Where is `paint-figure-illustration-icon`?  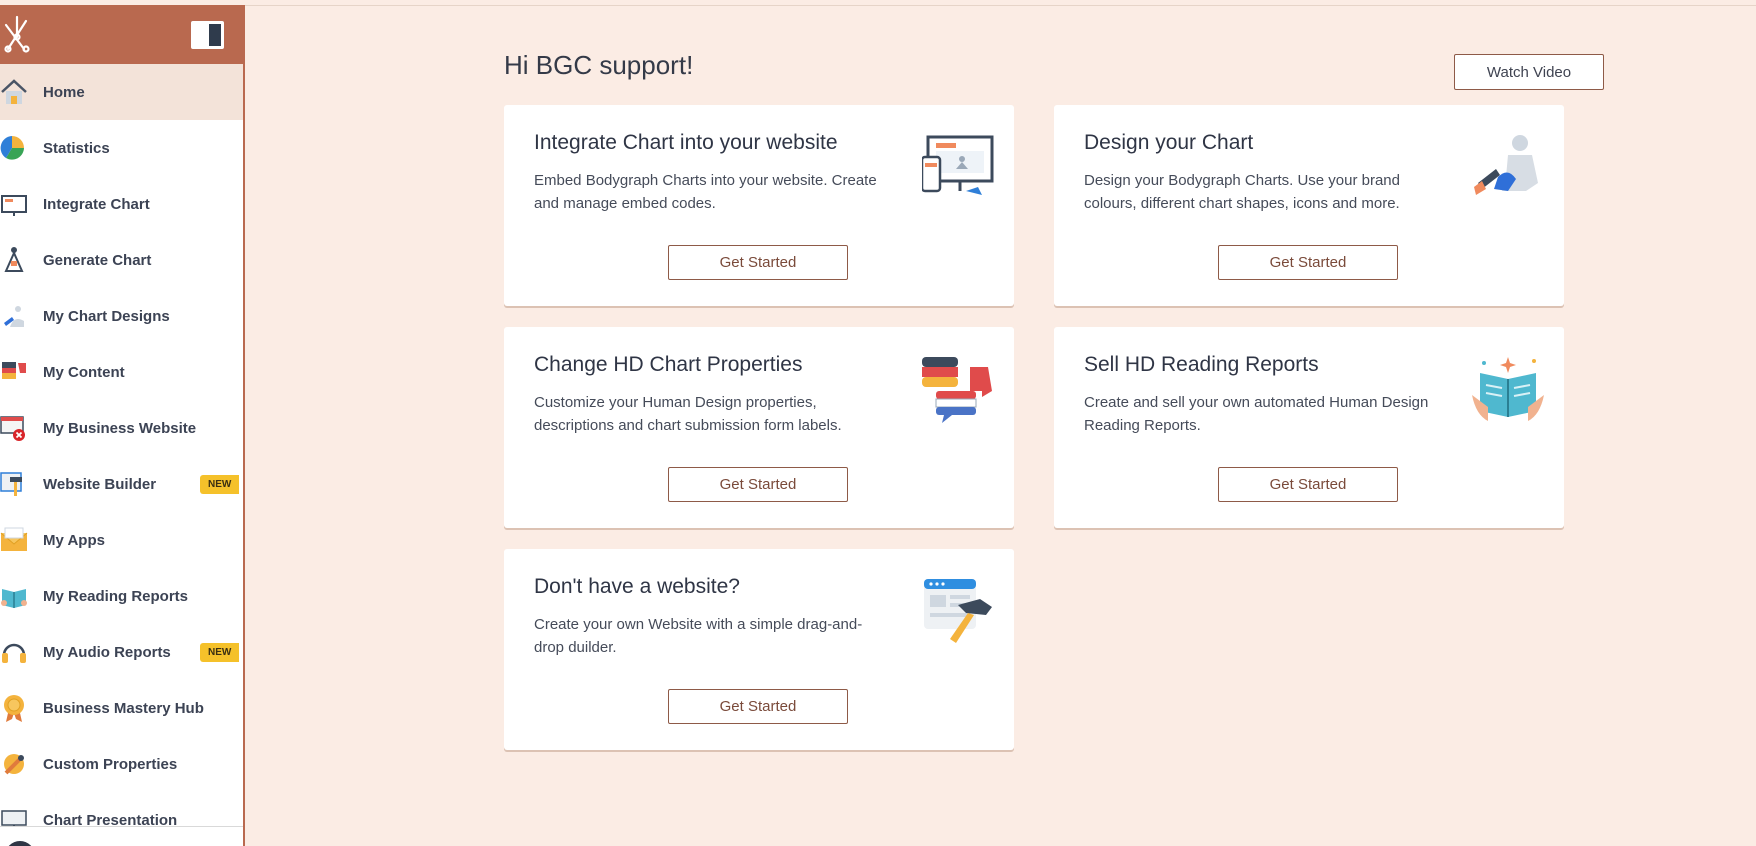 paint-figure-illustration-icon is located at coordinates (1506, 165).